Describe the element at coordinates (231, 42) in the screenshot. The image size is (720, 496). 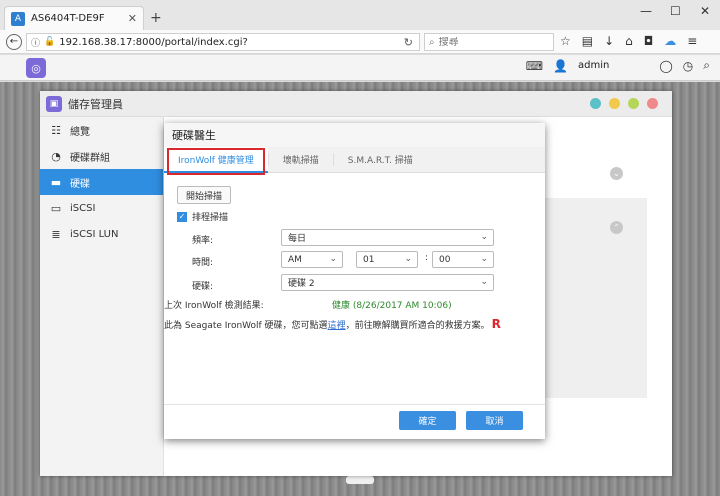
I see `url-text: 192.168.38.17:8000/portal/index.cgi?` at that location.